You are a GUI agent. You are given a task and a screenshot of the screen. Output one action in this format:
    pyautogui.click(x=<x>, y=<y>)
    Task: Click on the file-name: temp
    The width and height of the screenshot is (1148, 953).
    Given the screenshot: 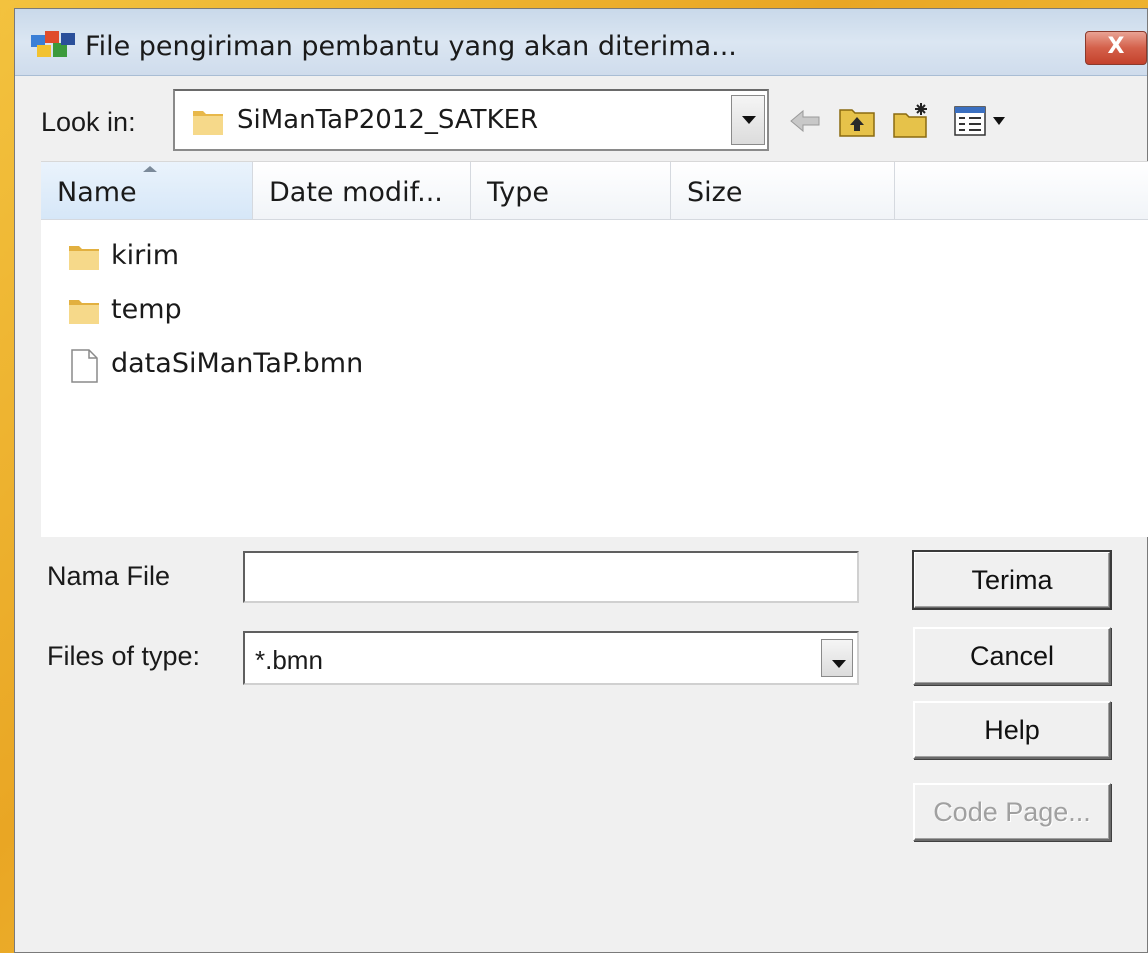 What is the action you would take?
    pyautogui.click(x=146, y=309)
    